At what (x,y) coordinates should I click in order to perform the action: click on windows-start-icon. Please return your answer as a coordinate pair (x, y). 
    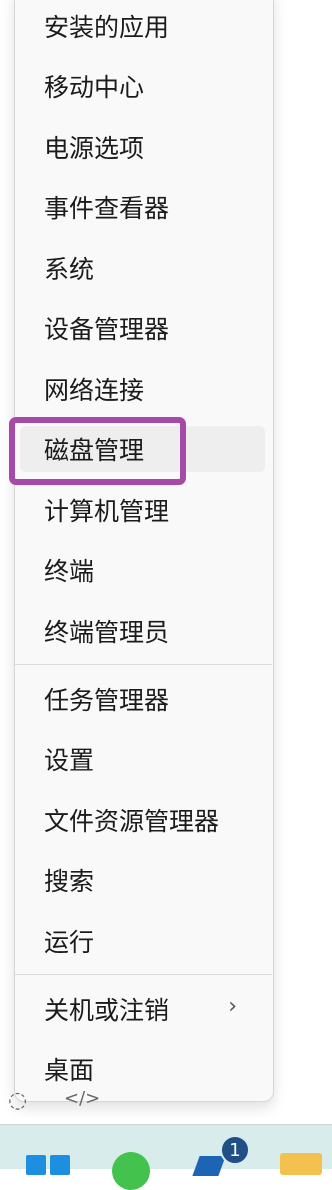
    Looking at the image, I should click on (49, 1165).